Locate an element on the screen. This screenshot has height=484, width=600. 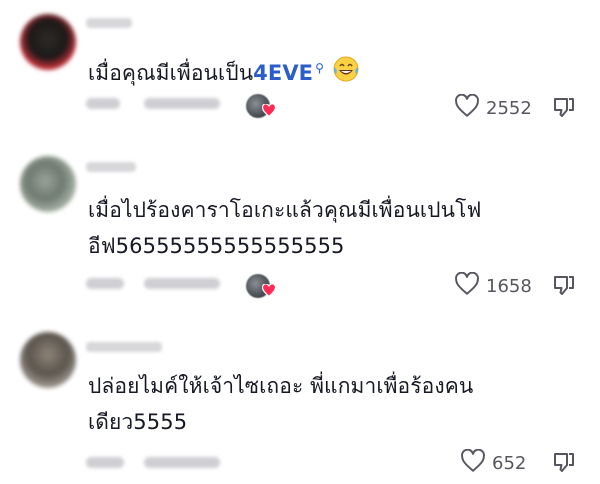
like-count: 1658 is located at coordinates (509, 286).